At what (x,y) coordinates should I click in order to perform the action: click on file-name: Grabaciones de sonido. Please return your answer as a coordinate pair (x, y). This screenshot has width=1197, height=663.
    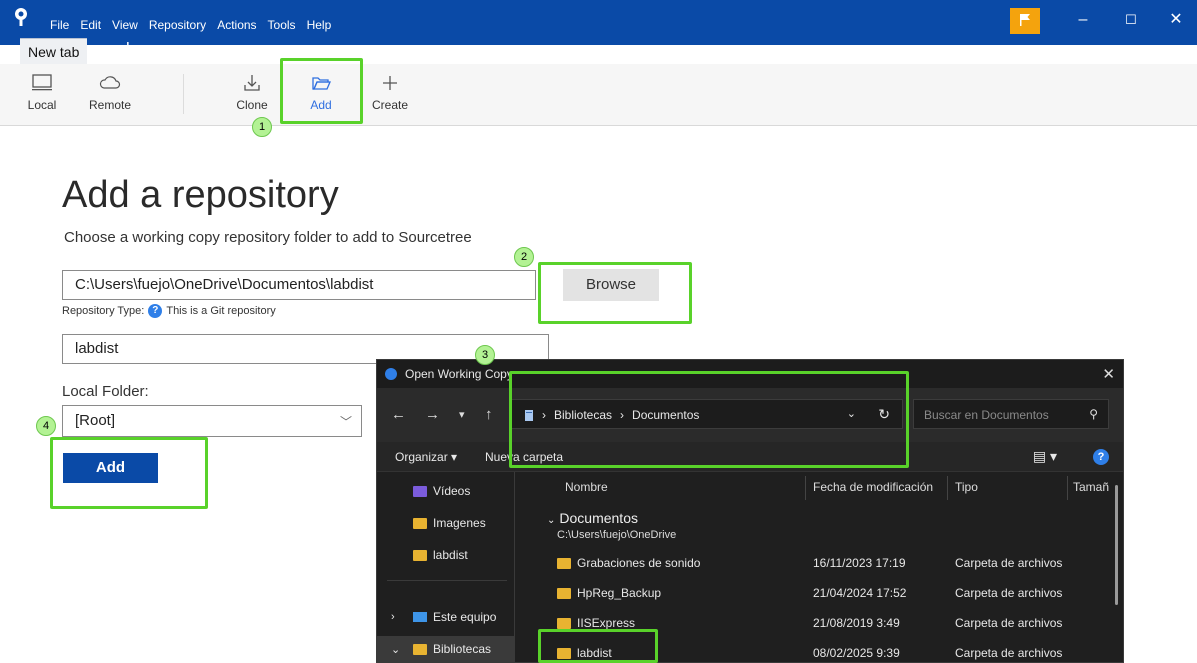
    Looking at the image, I should click on (639, 563).